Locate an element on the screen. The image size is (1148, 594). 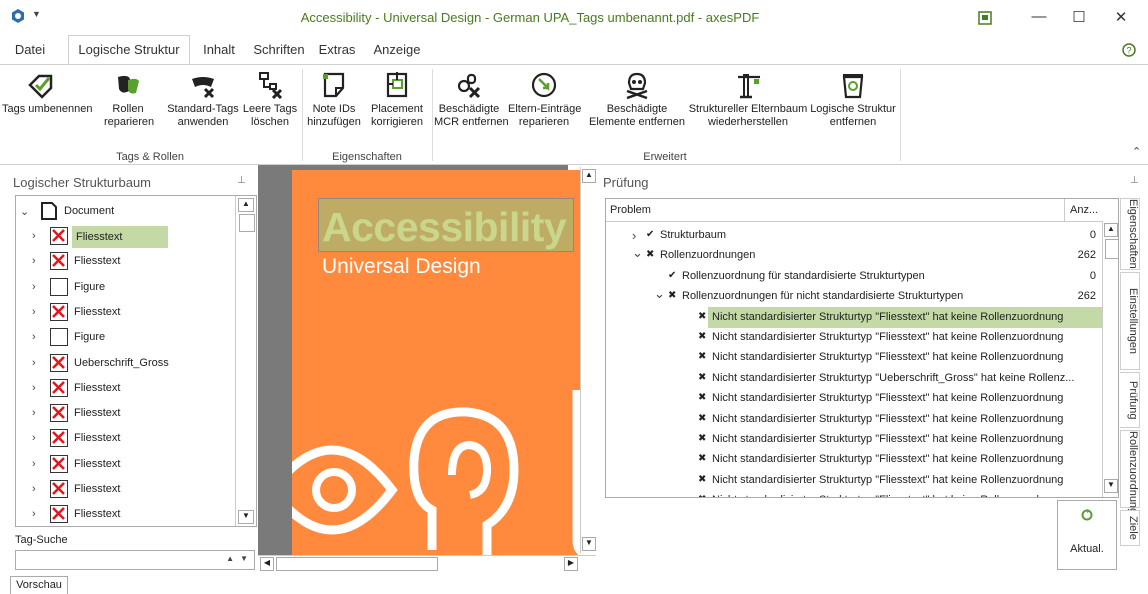
preview-hscroll: ◀ ▶ is located at coordinates (427, 563).